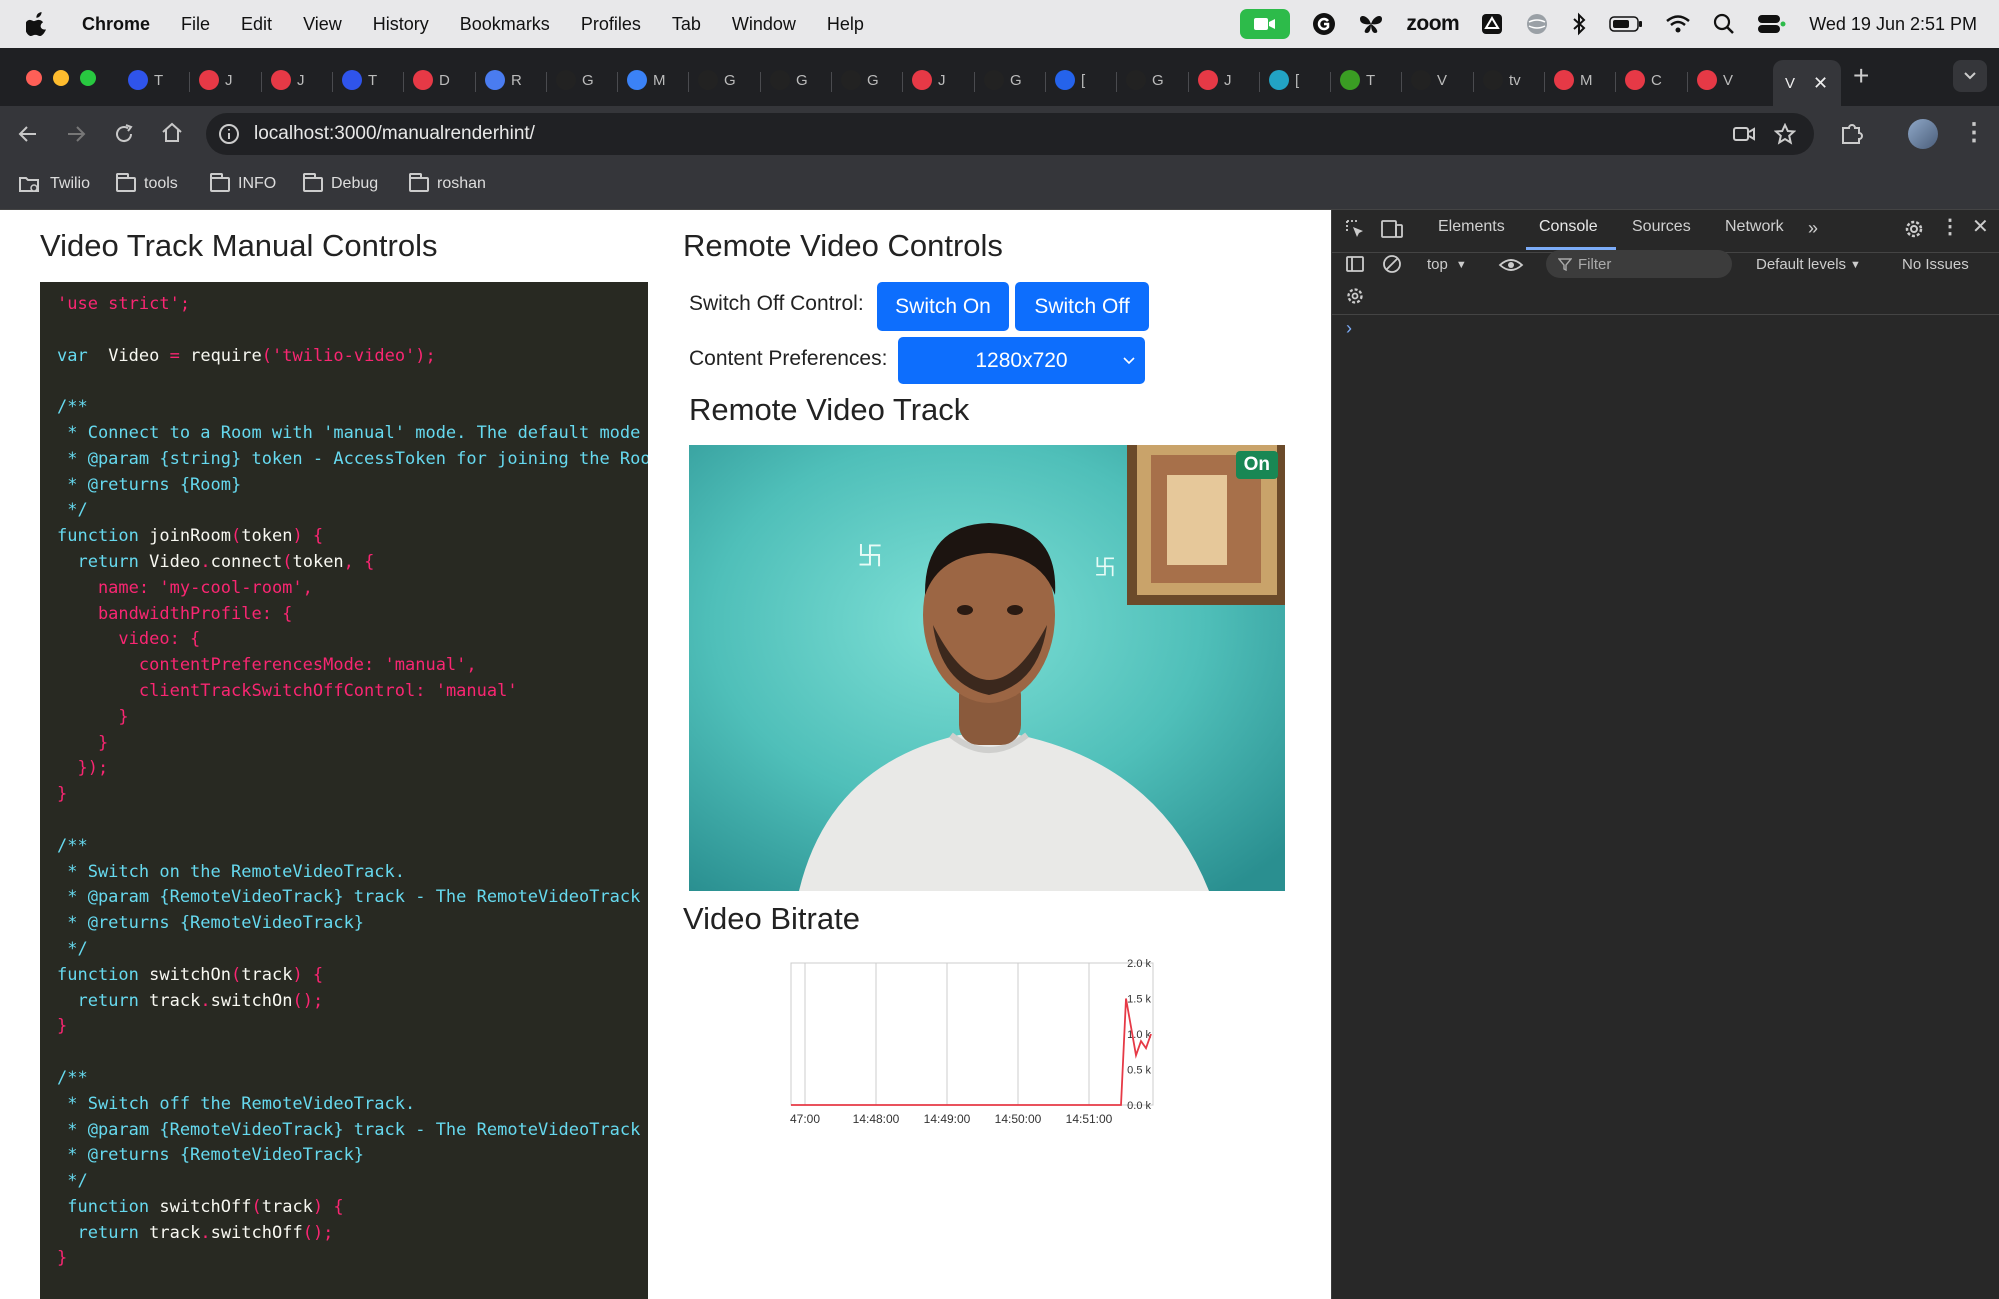  I want to click on settings-gear-icon, so click(1914, 229).